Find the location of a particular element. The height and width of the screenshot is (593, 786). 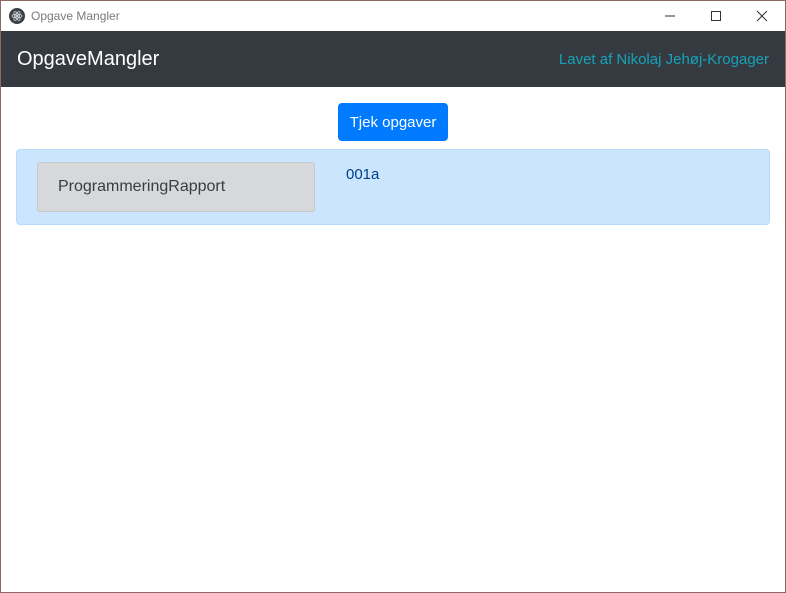

action-row: Tjek opgaver is located at coordinates (393, 122).